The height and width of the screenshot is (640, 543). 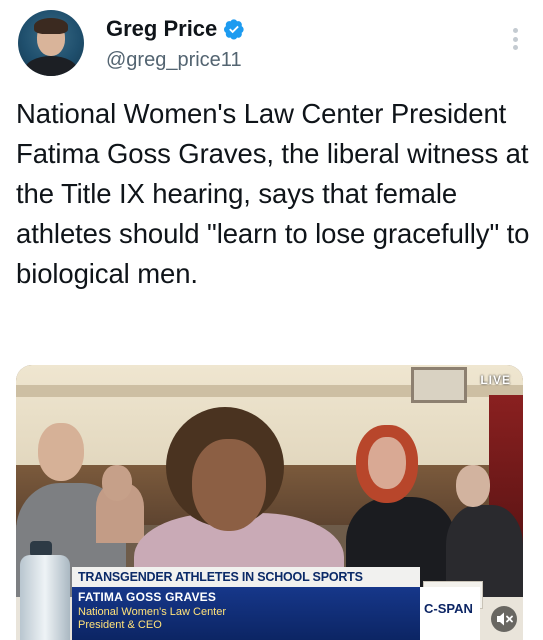 What do you see at coordinates (516, 39) in the screenshot?
I see `more-vertical-icon` at bounding box center [516, 39].